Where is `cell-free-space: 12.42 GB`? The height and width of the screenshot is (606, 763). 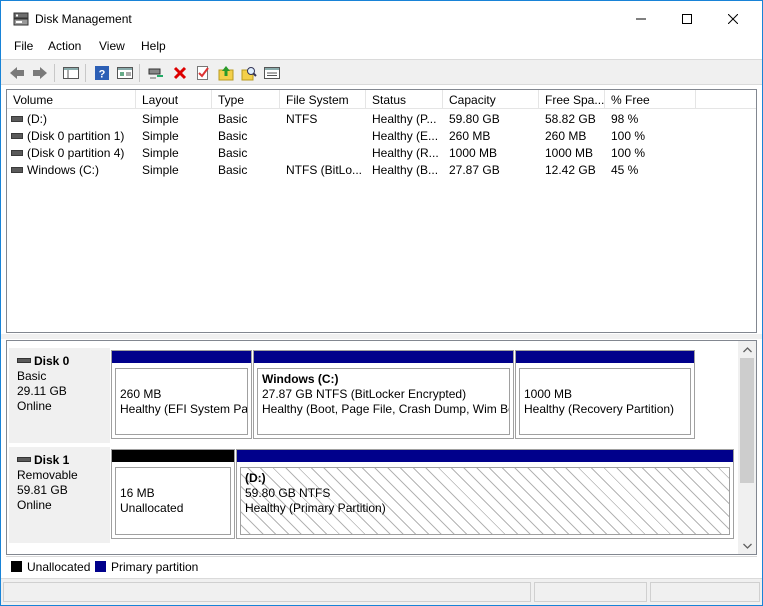
cell-free-space: 12.42 GB is located at coordinates (570, 170).